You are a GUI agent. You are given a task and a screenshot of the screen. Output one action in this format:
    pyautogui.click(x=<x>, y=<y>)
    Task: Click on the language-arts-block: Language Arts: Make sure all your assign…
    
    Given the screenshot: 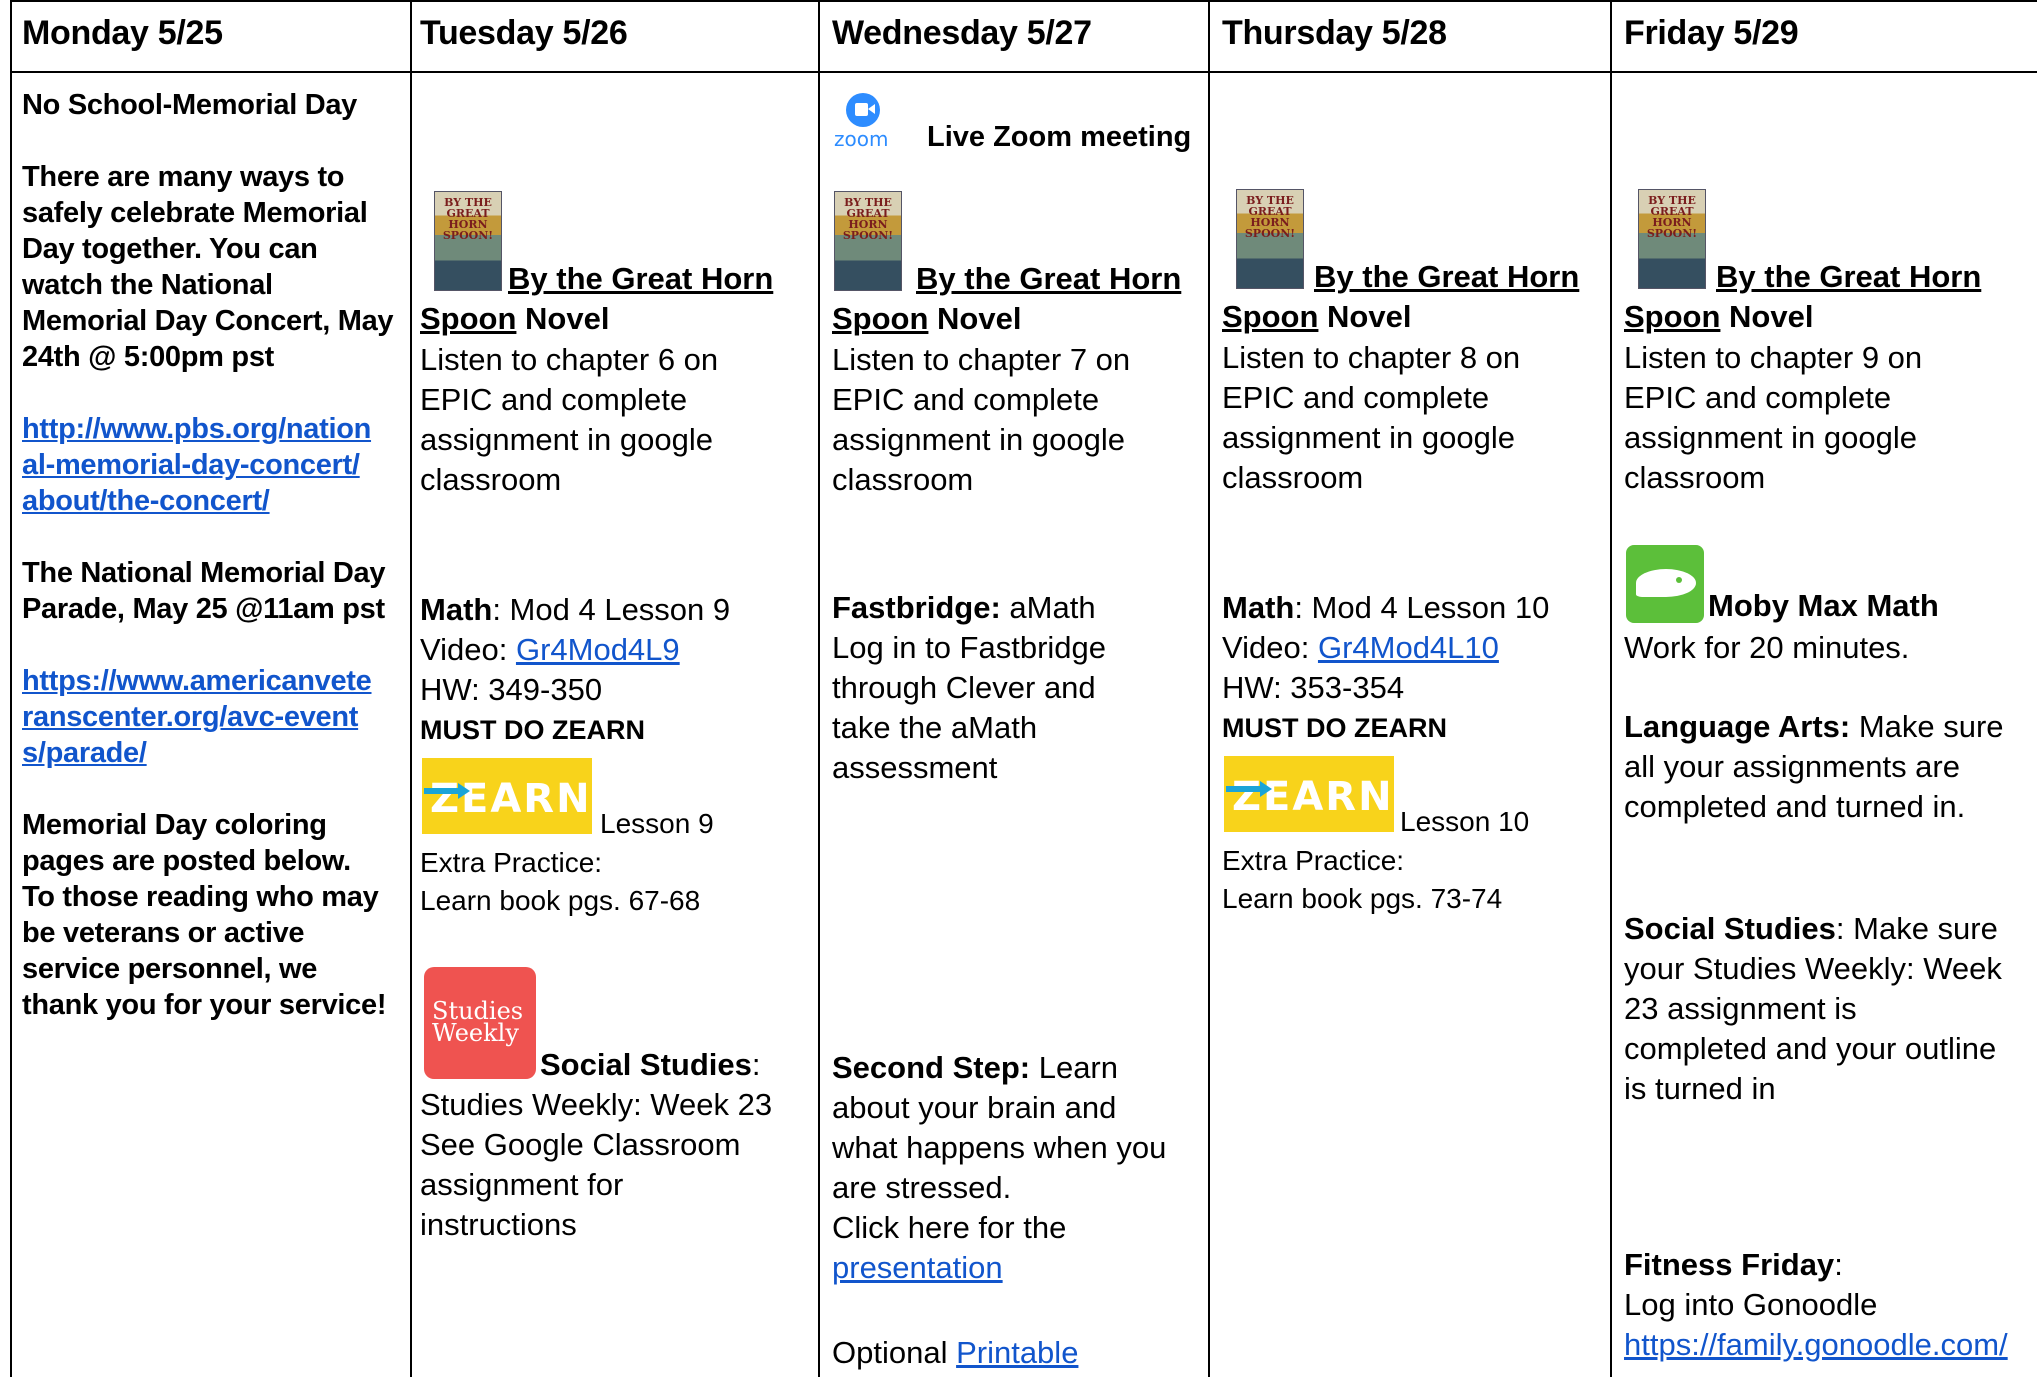 What is the action you would take?
    pyautogui.click(x=1814, y=767)
    